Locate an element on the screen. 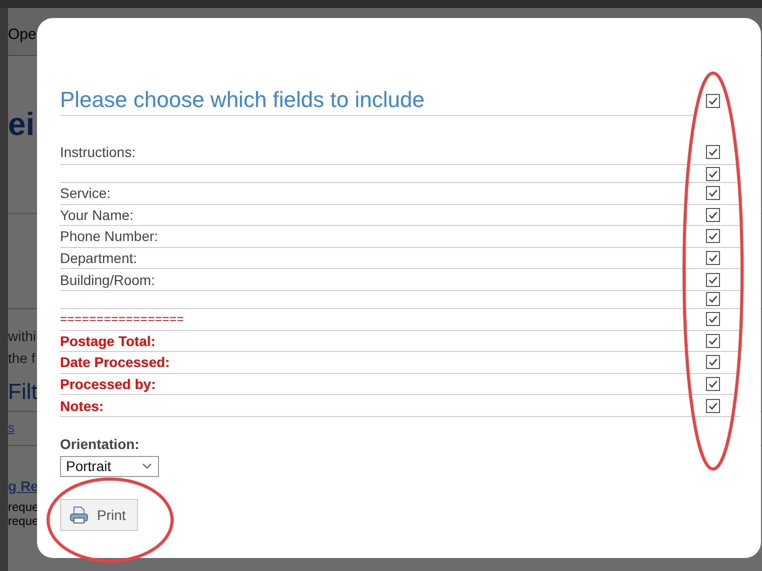 This screenshot has height=571, width=762. orientation-select: Portrait is located at coordinates (109, 466).